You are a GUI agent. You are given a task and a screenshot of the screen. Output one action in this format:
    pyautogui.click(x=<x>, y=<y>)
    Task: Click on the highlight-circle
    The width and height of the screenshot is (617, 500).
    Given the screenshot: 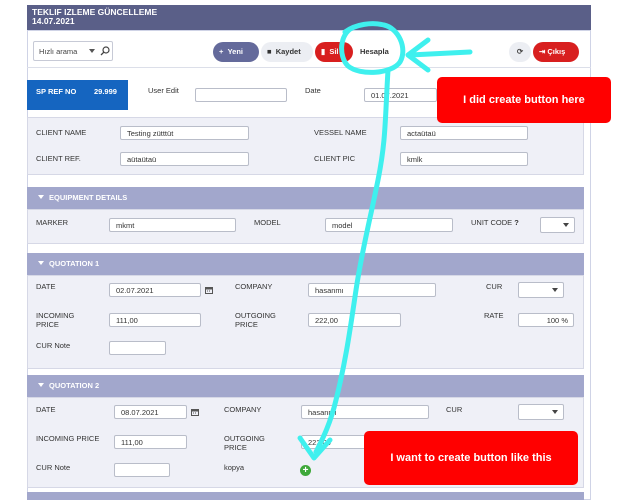 What is the action you would take?
    pyautogui.click(x=372, y=48)
    